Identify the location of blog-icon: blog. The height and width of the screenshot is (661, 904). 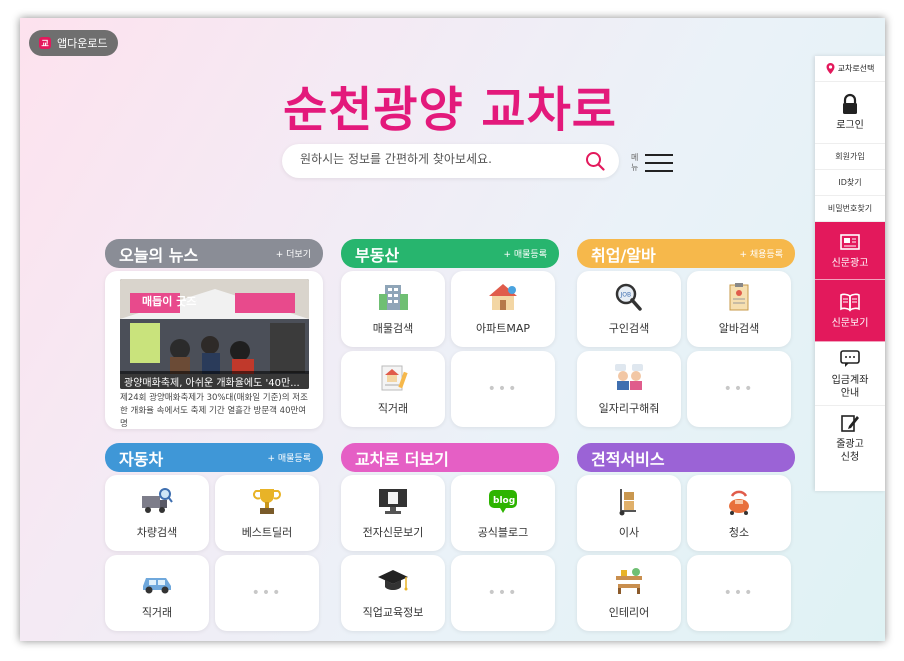
(503, 501).